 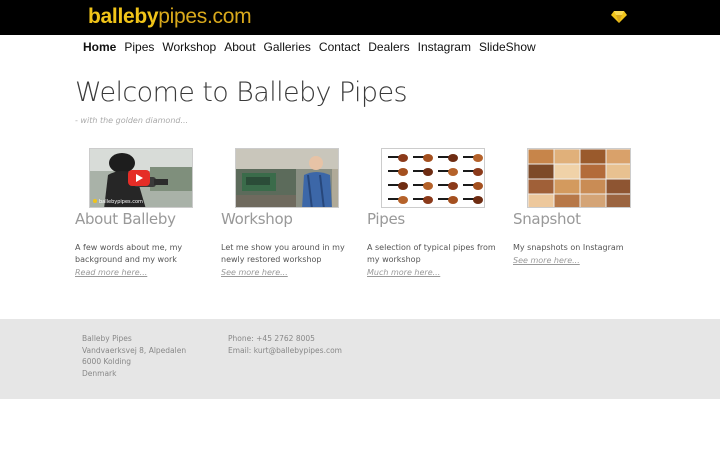 What do you see at coordinates (360, 17) in the screenshot?
I see `top-bar: ballebypipes.com` at bounding box center [360, 17].